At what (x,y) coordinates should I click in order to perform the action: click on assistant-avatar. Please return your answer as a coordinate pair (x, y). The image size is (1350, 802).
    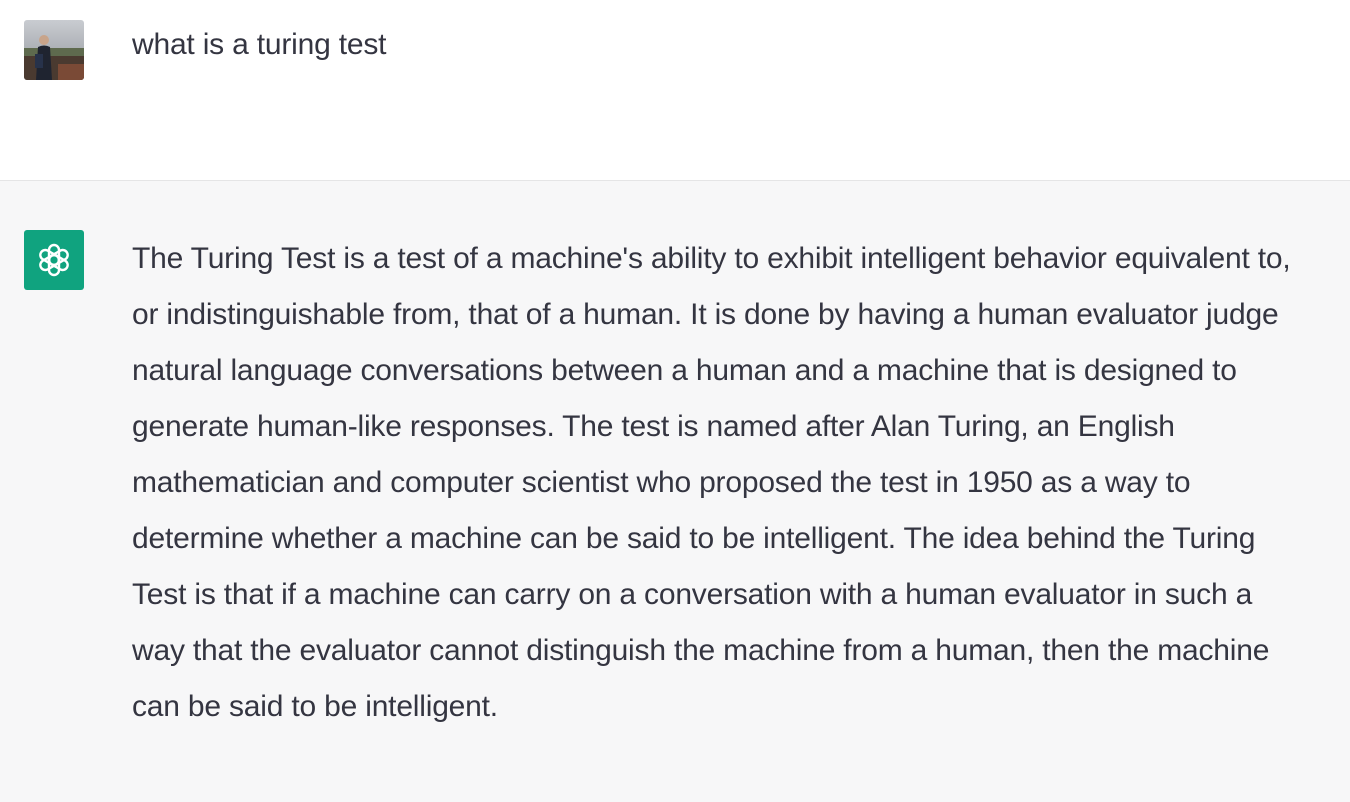
    Looking at the image, I should click on (54, 260).